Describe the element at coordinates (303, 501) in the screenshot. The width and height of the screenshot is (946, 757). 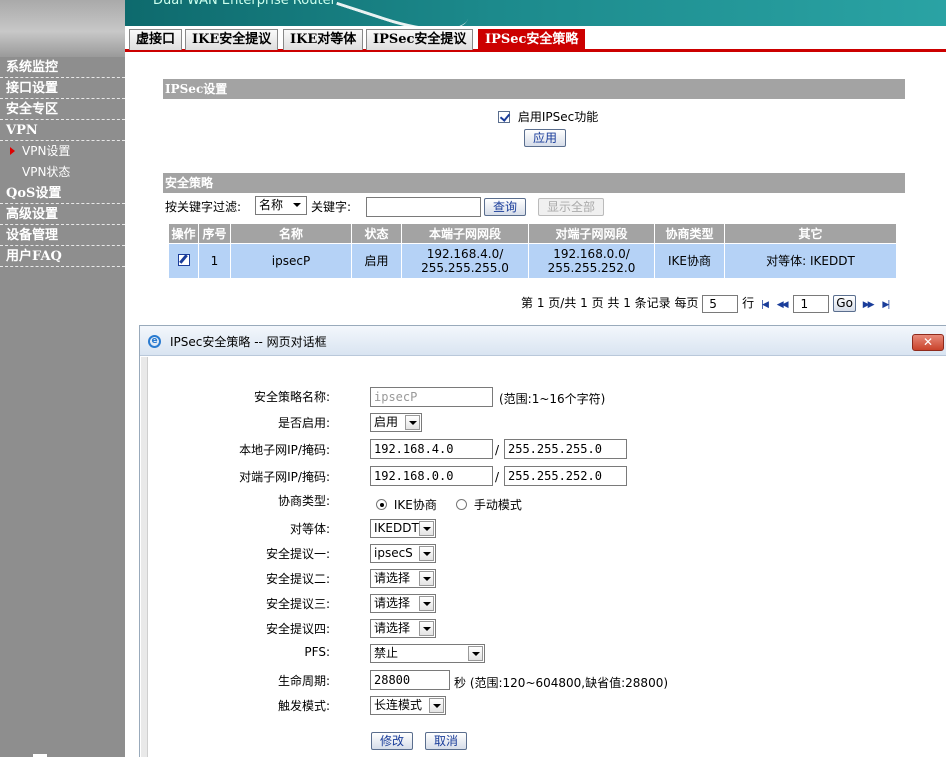
I see `nego-type-label: 协商类型:` at that location.